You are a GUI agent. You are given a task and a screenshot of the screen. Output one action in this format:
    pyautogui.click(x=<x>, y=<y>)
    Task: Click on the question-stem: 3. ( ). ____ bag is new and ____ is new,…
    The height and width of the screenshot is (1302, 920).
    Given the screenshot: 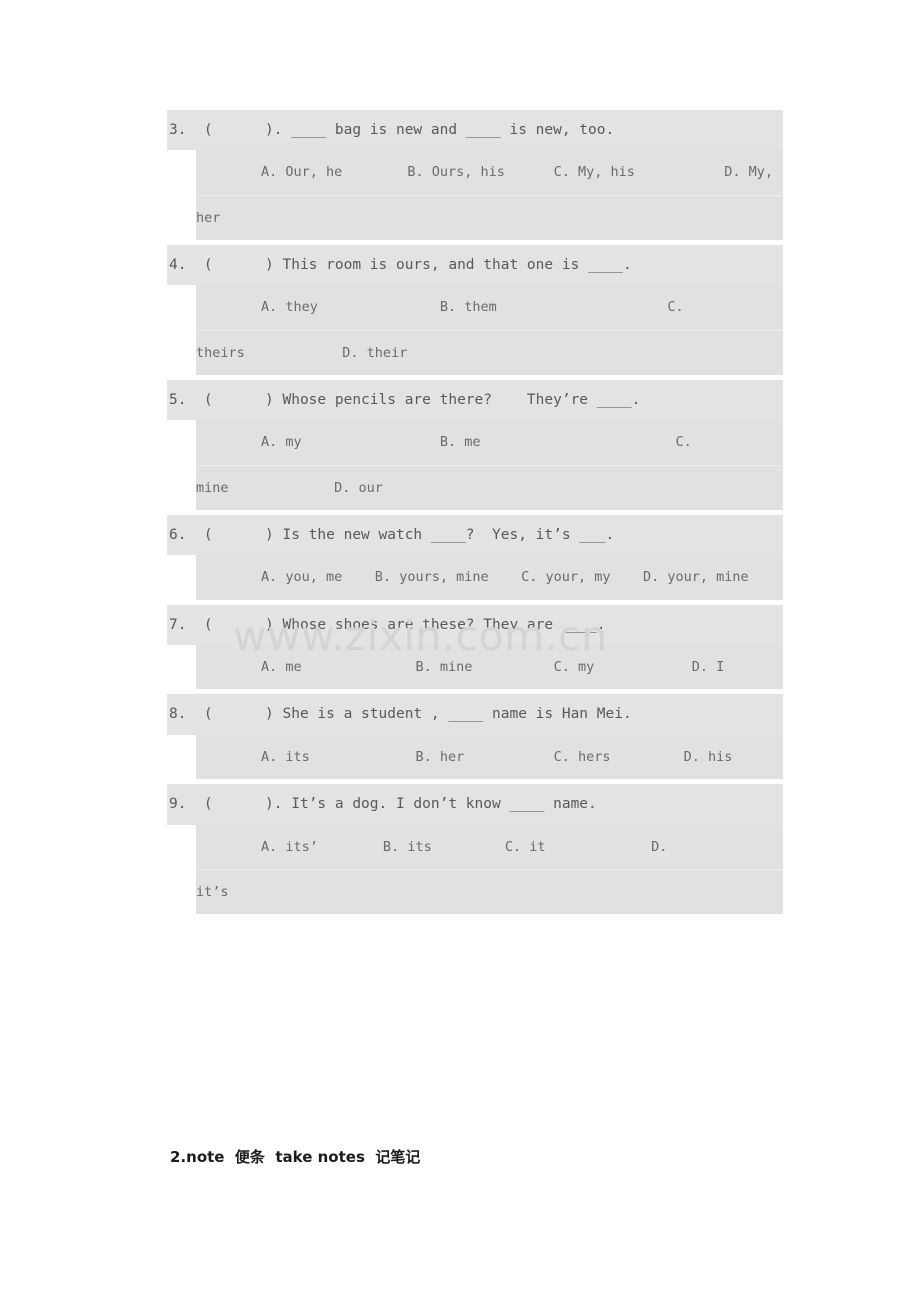 What is the action you would take?
    pyautogui.click(x=475, y=130)
    